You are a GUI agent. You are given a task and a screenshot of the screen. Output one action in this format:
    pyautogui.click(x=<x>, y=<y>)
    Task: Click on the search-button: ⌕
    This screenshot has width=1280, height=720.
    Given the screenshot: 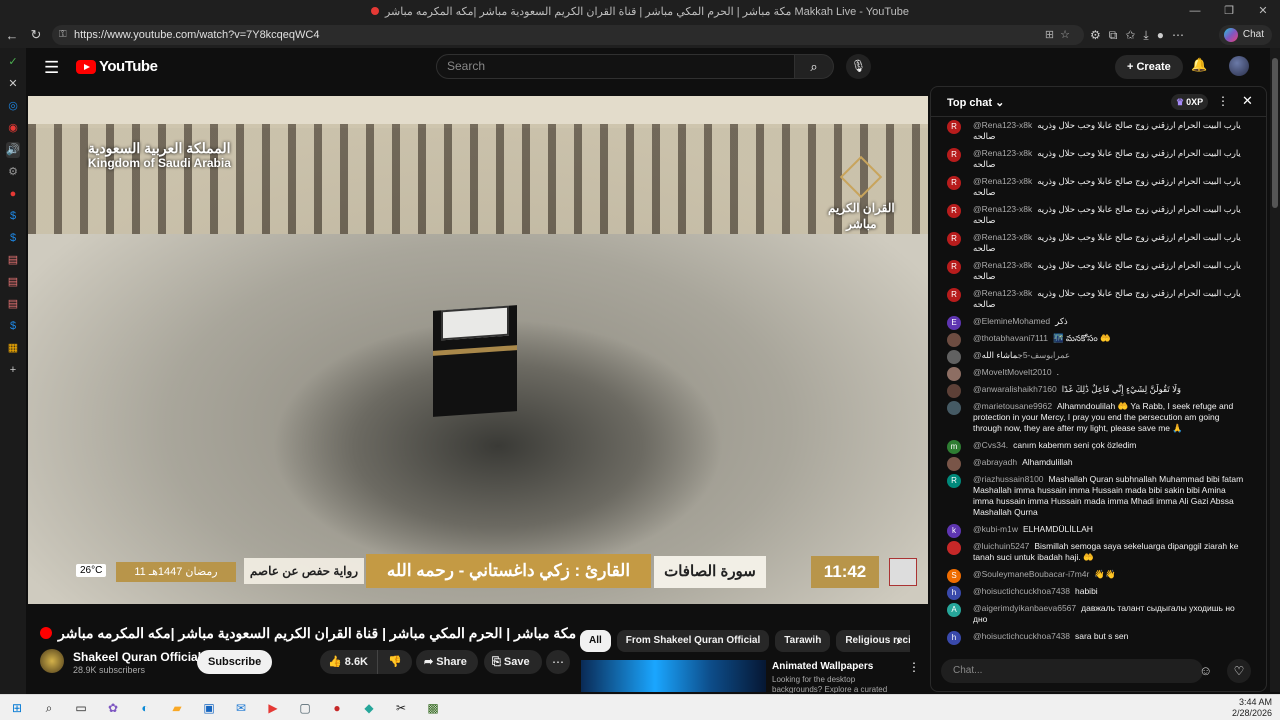 What is the action you would take?
    pyautogui.click(x=814, y=66)
    